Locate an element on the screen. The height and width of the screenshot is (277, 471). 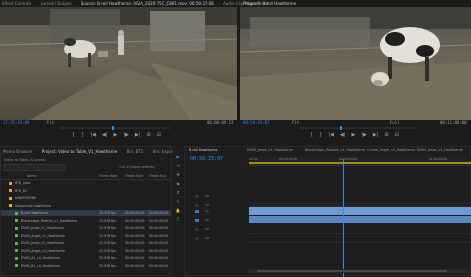
project-folder-item: HAWTHORNE is located at coordinates (86, 198).